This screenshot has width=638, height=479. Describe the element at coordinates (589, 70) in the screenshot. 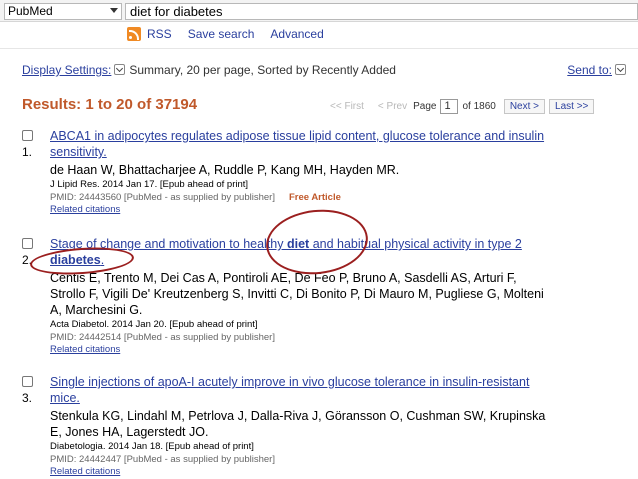

I see `send-to-label: Send to:` at that location.